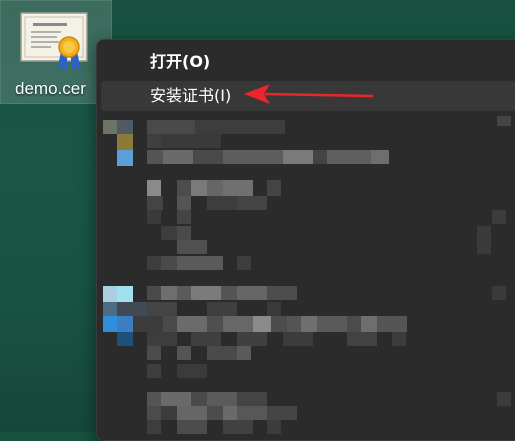 The width and height of the screenshot is (515, 441). I want to click on file-name-label: demo.cer, so click(50, 88).